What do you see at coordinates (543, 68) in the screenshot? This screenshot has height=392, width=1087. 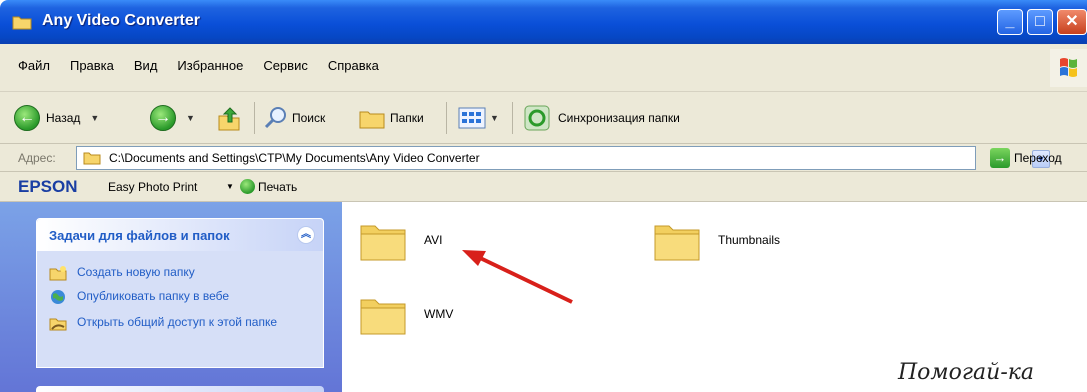 I see `menu-bar: Файл Правка Вид Избранное Сервис Справка` at bounding box center [543, 68].